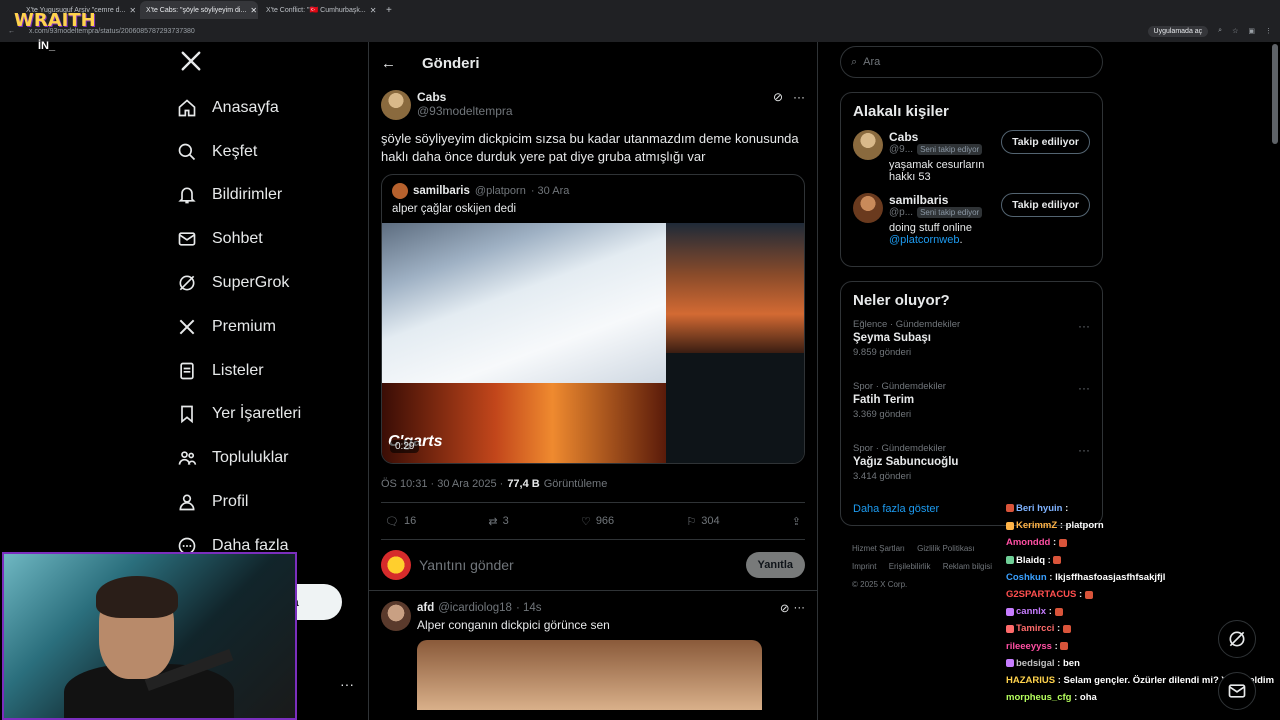 Image resolution: width=1280 pixels, height=720 pixels. What do you see at coordinates (1178, 31) in the screenshot?
I see `open-in-app-button: Uygulamada aç` at bounding box center [1178, 31].